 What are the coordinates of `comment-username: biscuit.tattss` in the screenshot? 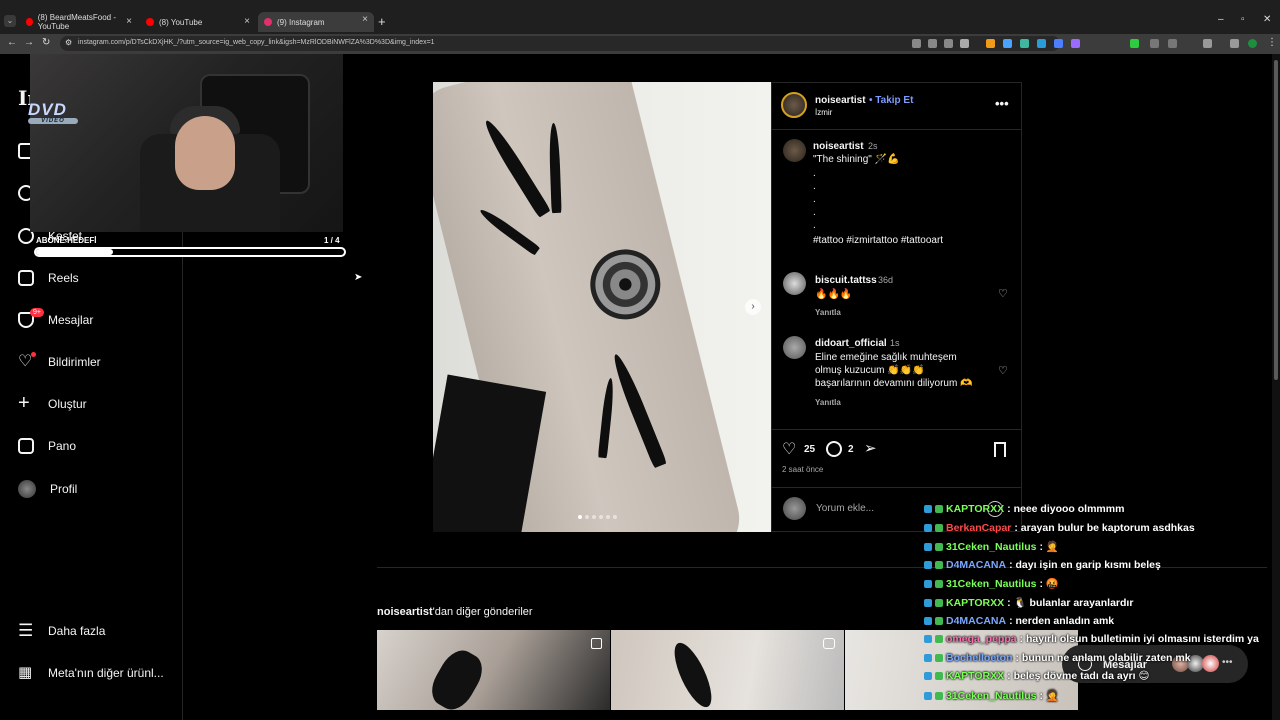 It's located at (846, 280).